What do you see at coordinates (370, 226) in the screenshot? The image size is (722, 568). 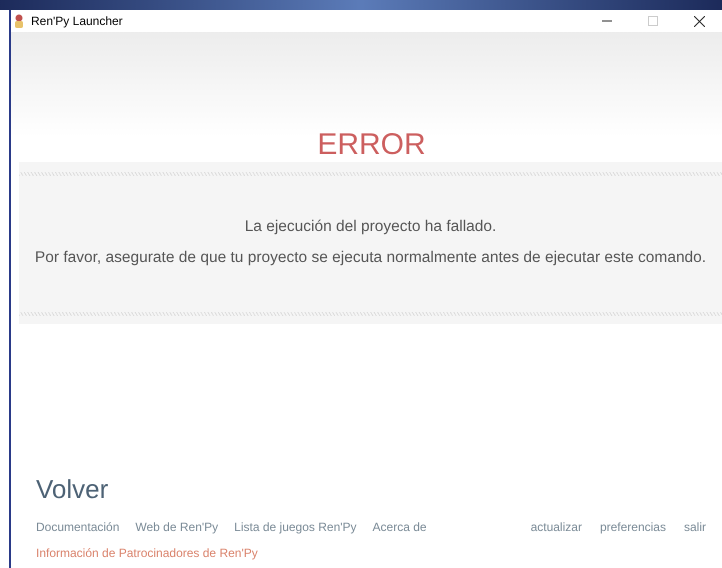 I see `error-message: La ejecución del proyecto ha fallado.` at bounding box center [370, 226].